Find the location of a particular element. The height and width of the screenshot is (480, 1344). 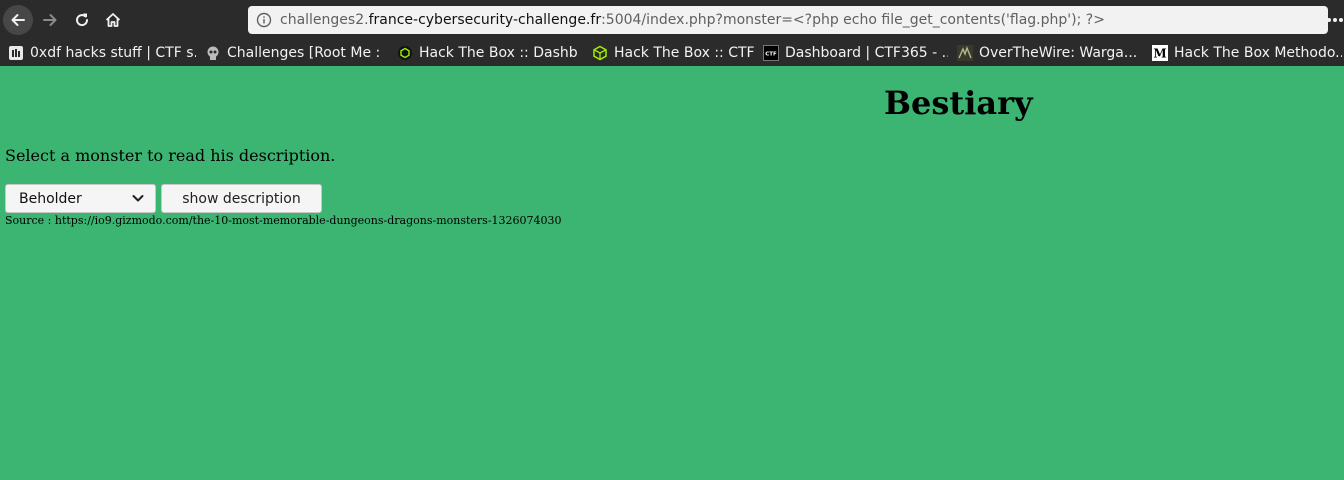

home-button is located at coordinates (113, 20).